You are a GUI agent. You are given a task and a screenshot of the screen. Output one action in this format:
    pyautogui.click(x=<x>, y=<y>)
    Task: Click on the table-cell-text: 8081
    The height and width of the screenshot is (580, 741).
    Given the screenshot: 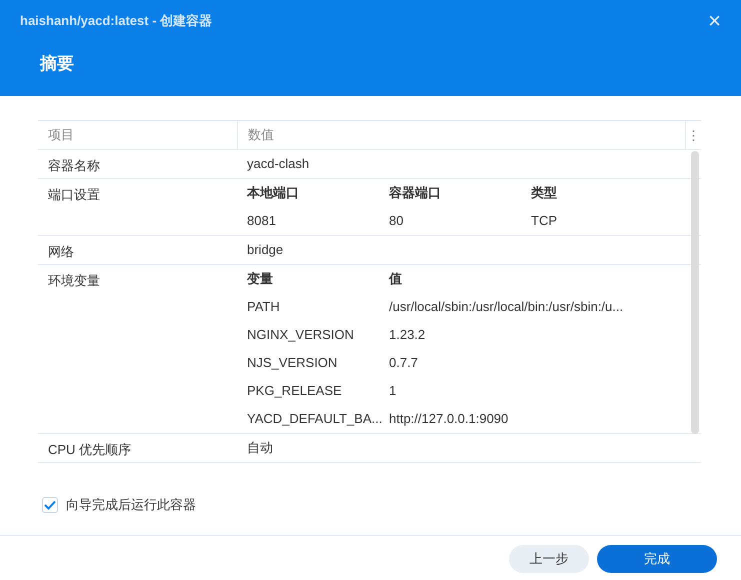 What is the action you would take?
    pyautogui.click(x=262, y=221)
    